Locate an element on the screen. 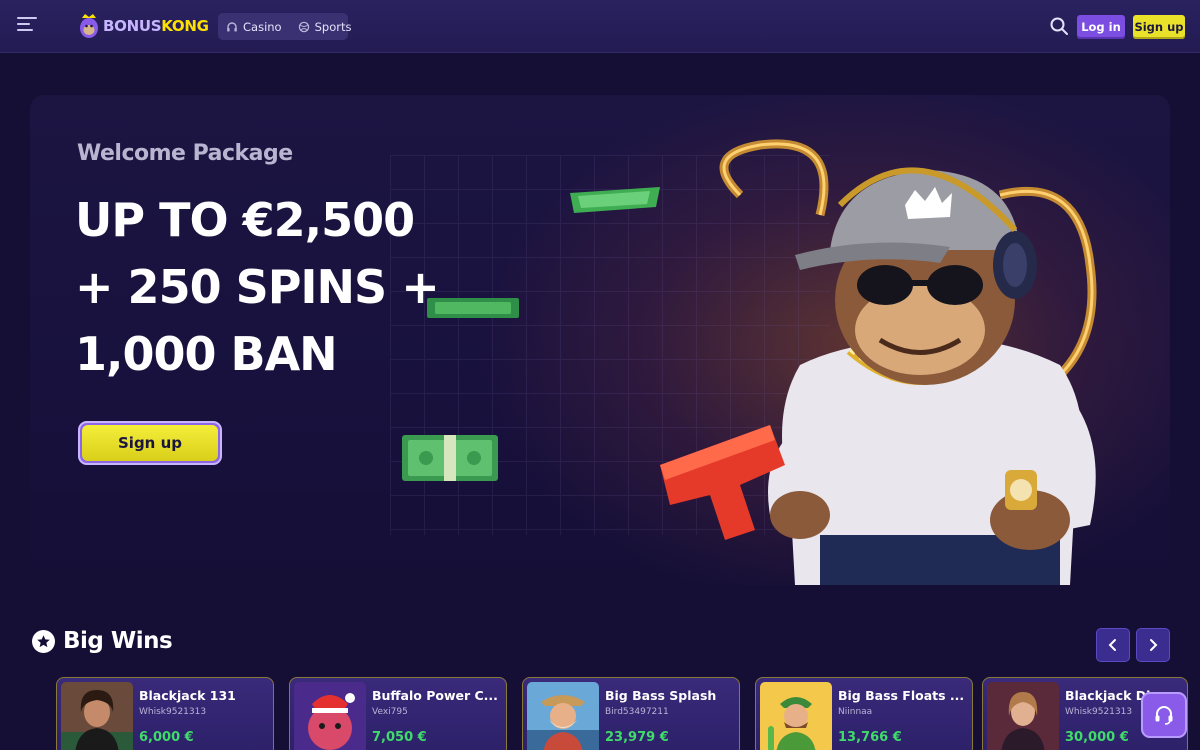 The height and width of the screenshot is (750, 1200). search-icon is located at coordinates (1059, 26).